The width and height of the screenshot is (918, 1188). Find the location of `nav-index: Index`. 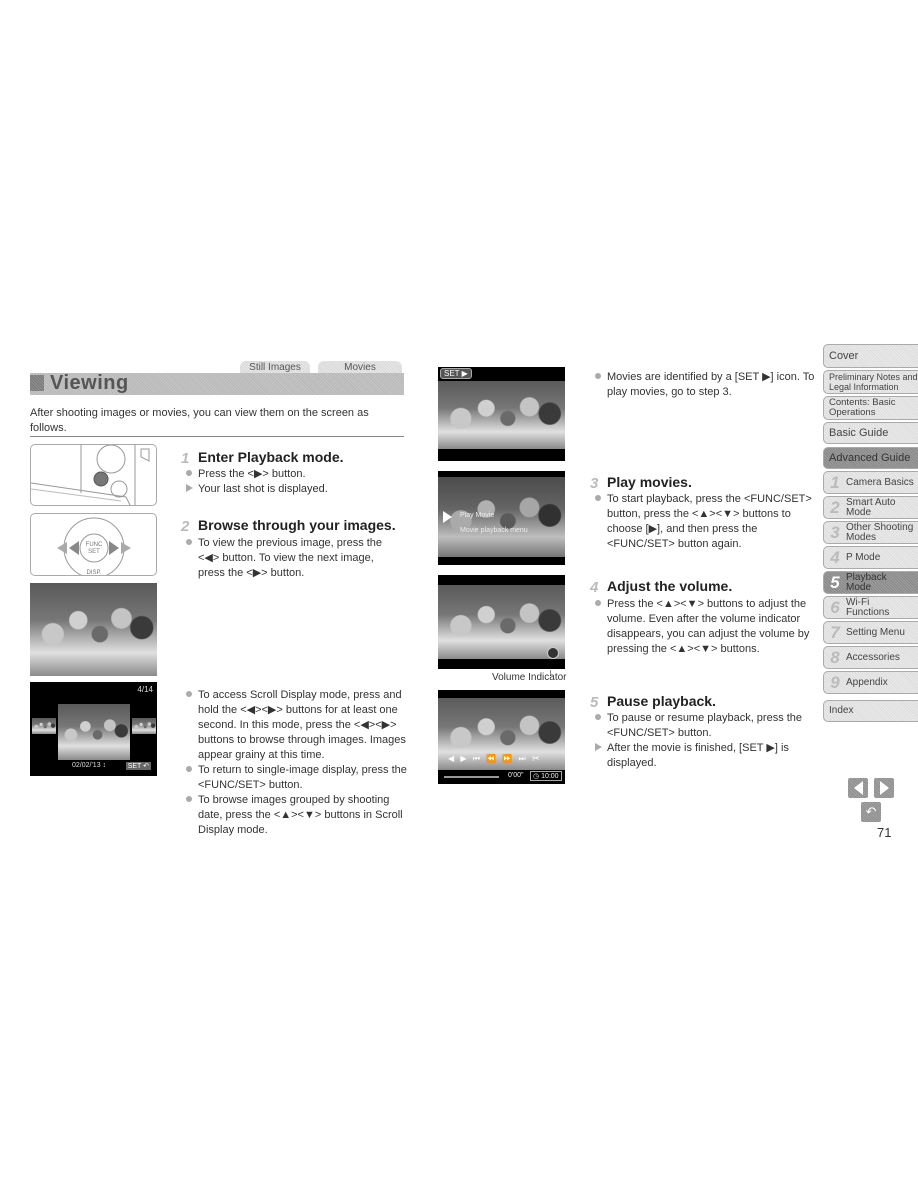

nav-index: Index is located at coordinates (870, 711).